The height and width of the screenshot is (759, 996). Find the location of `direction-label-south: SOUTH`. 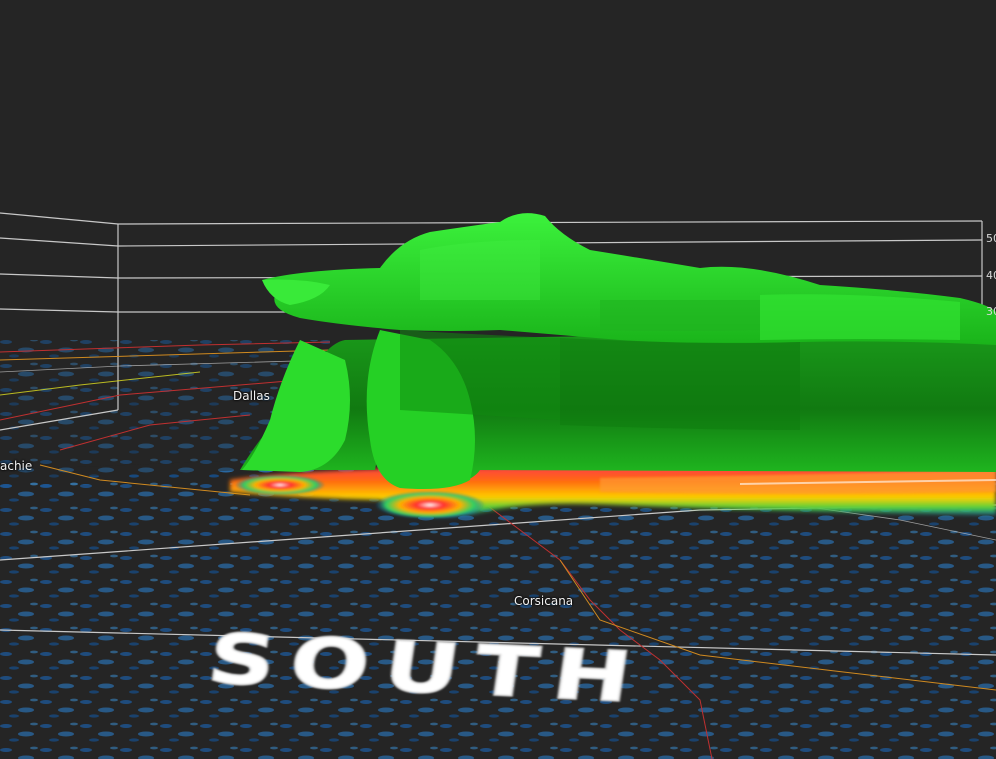

direction-label-south: SOUTH is located at coordinates (427, 669).